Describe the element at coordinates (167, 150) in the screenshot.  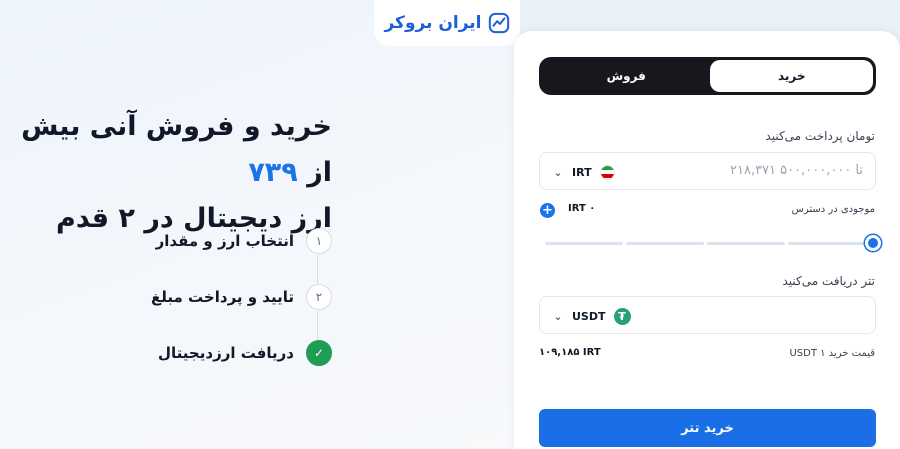
I see `hero-title-line1: خرید و فروش آنی بیش از ۷۳۹` at that location.